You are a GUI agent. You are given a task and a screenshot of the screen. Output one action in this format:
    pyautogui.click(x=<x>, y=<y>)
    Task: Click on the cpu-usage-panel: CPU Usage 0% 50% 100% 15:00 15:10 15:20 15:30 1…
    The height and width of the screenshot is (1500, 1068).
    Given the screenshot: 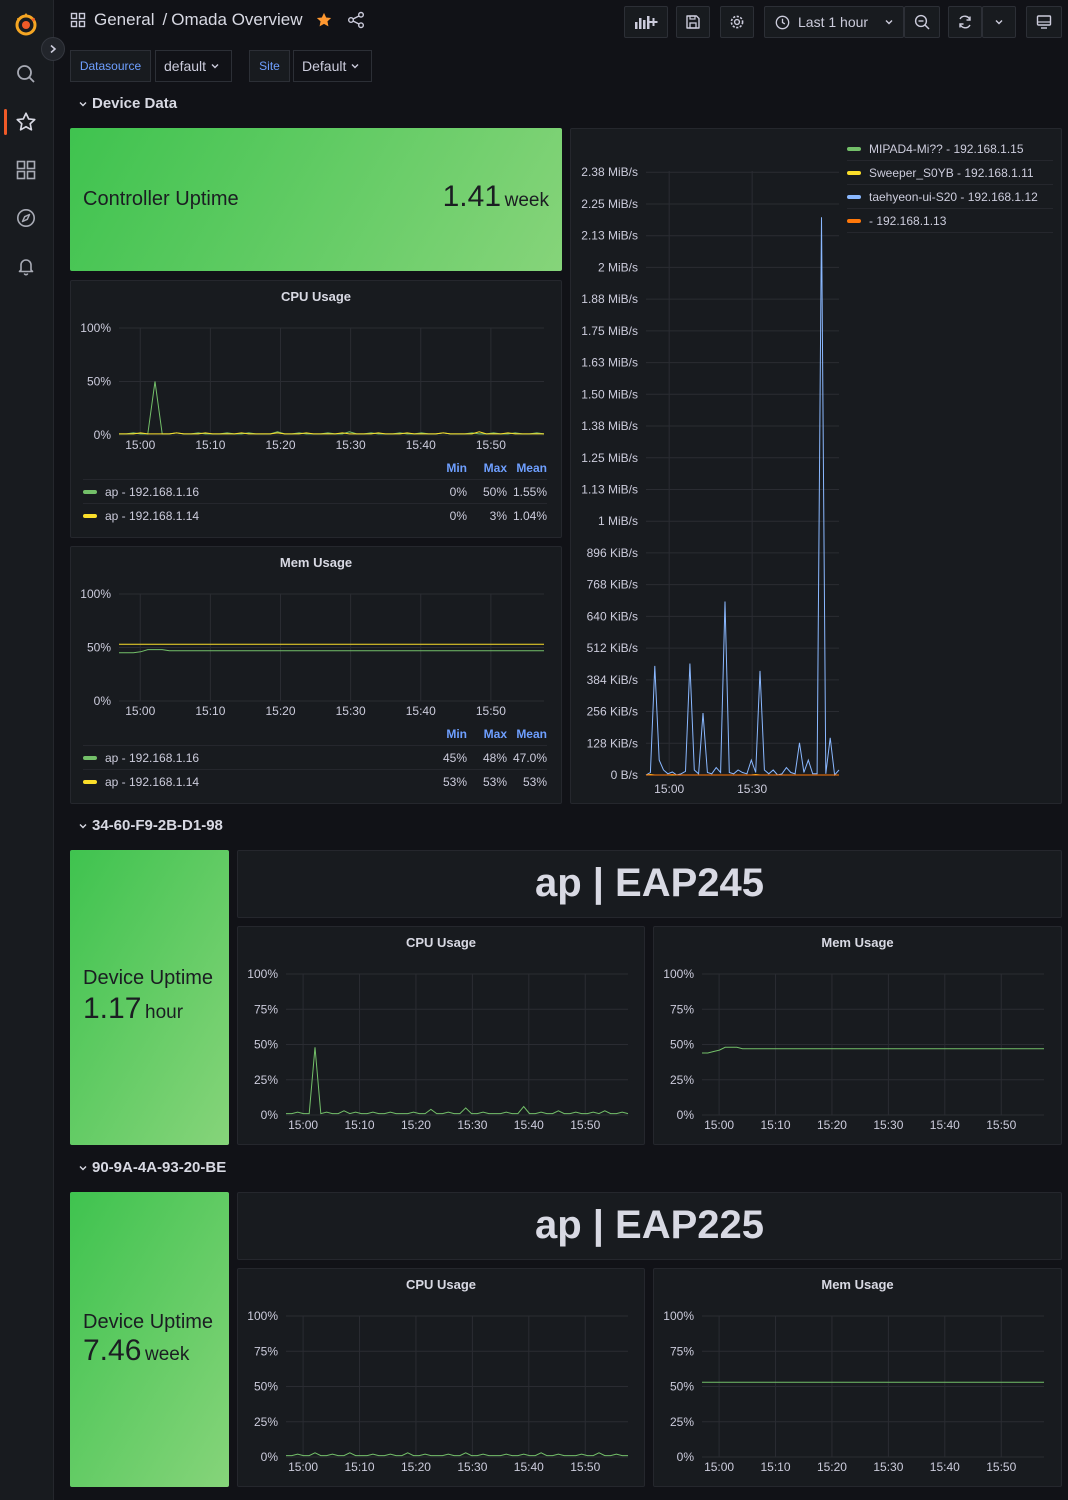 What is the action you would take?
    pyautogui.click(x=316, y=409)
    